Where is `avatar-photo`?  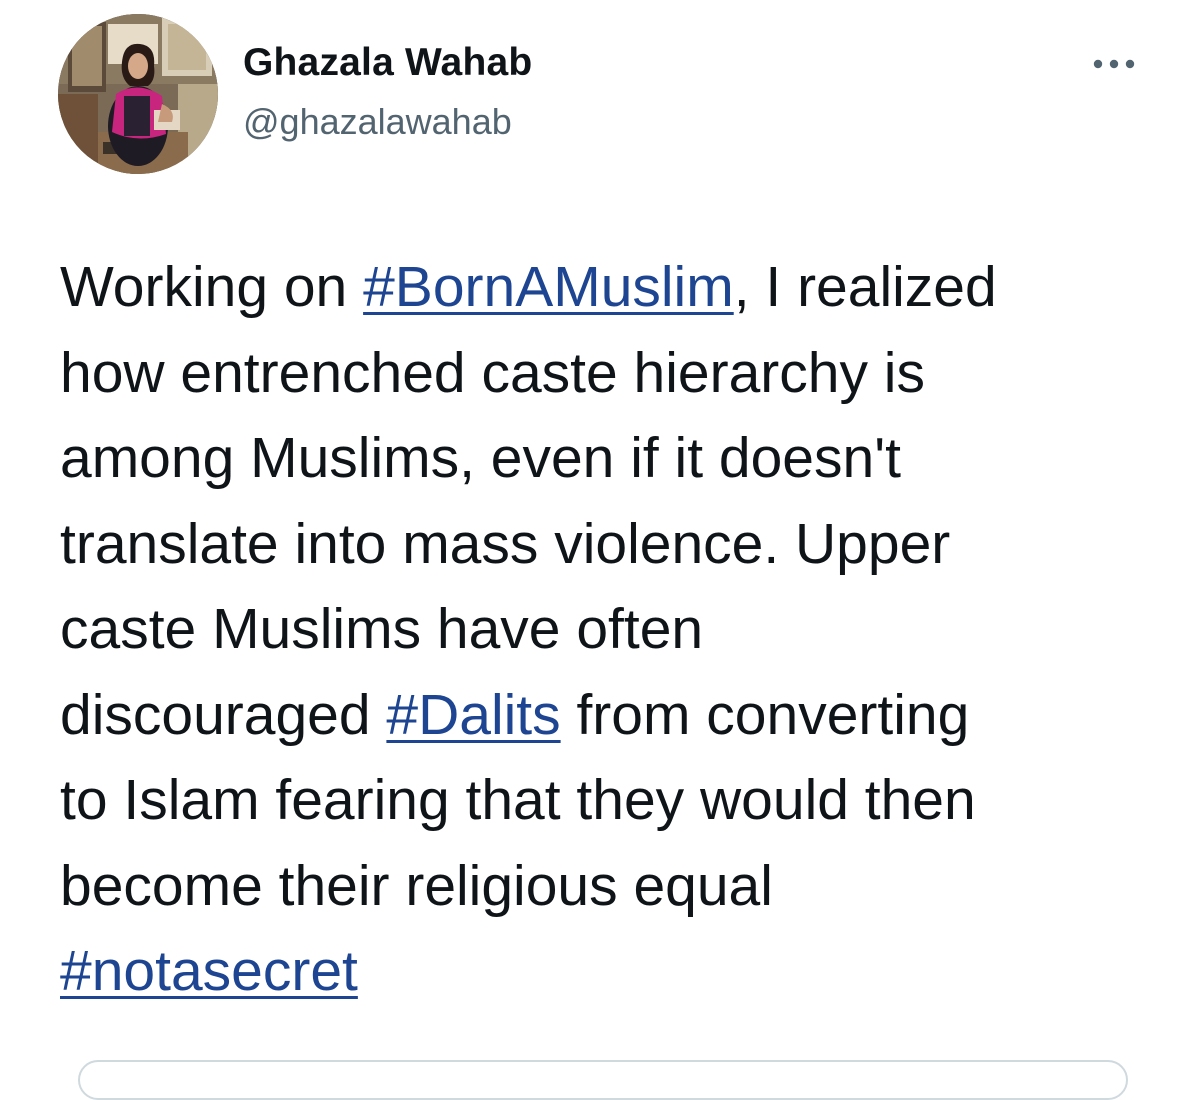
avatar-photo is located at coordinates (138, 94).